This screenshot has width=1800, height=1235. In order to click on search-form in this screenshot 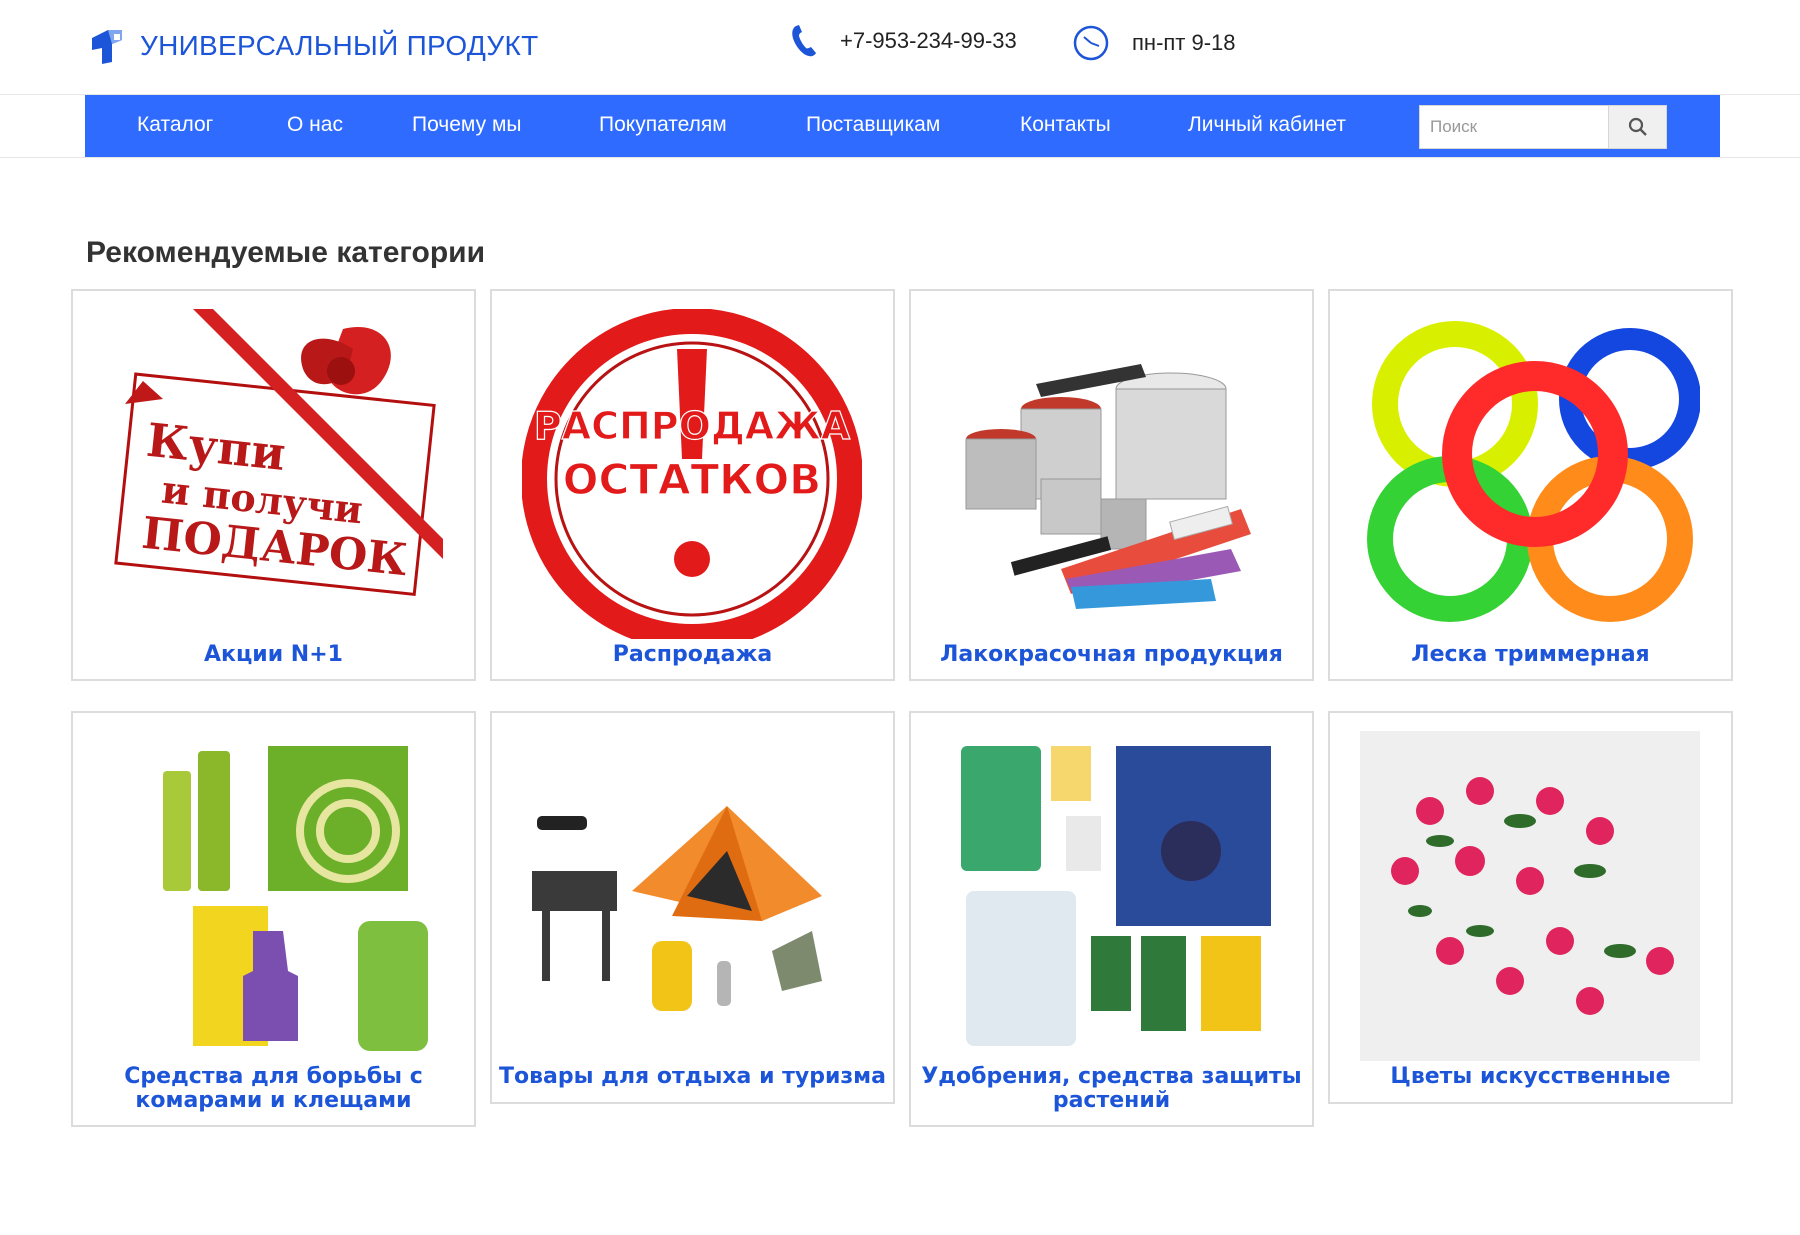, I will do `click(1543, 127)`.